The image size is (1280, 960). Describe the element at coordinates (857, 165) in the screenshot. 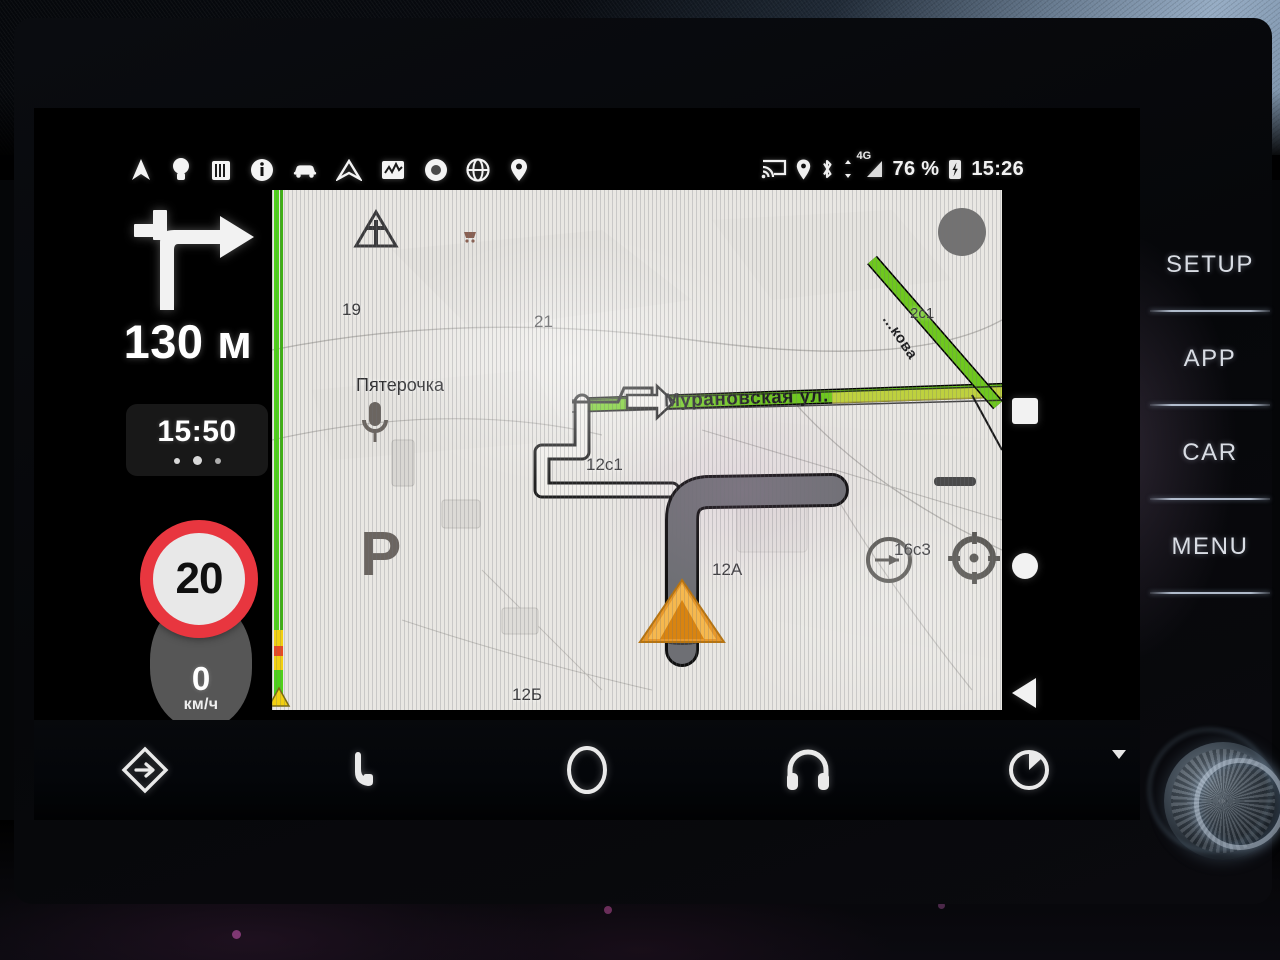

I see `cellular-signal-icon: 4G` at that location.